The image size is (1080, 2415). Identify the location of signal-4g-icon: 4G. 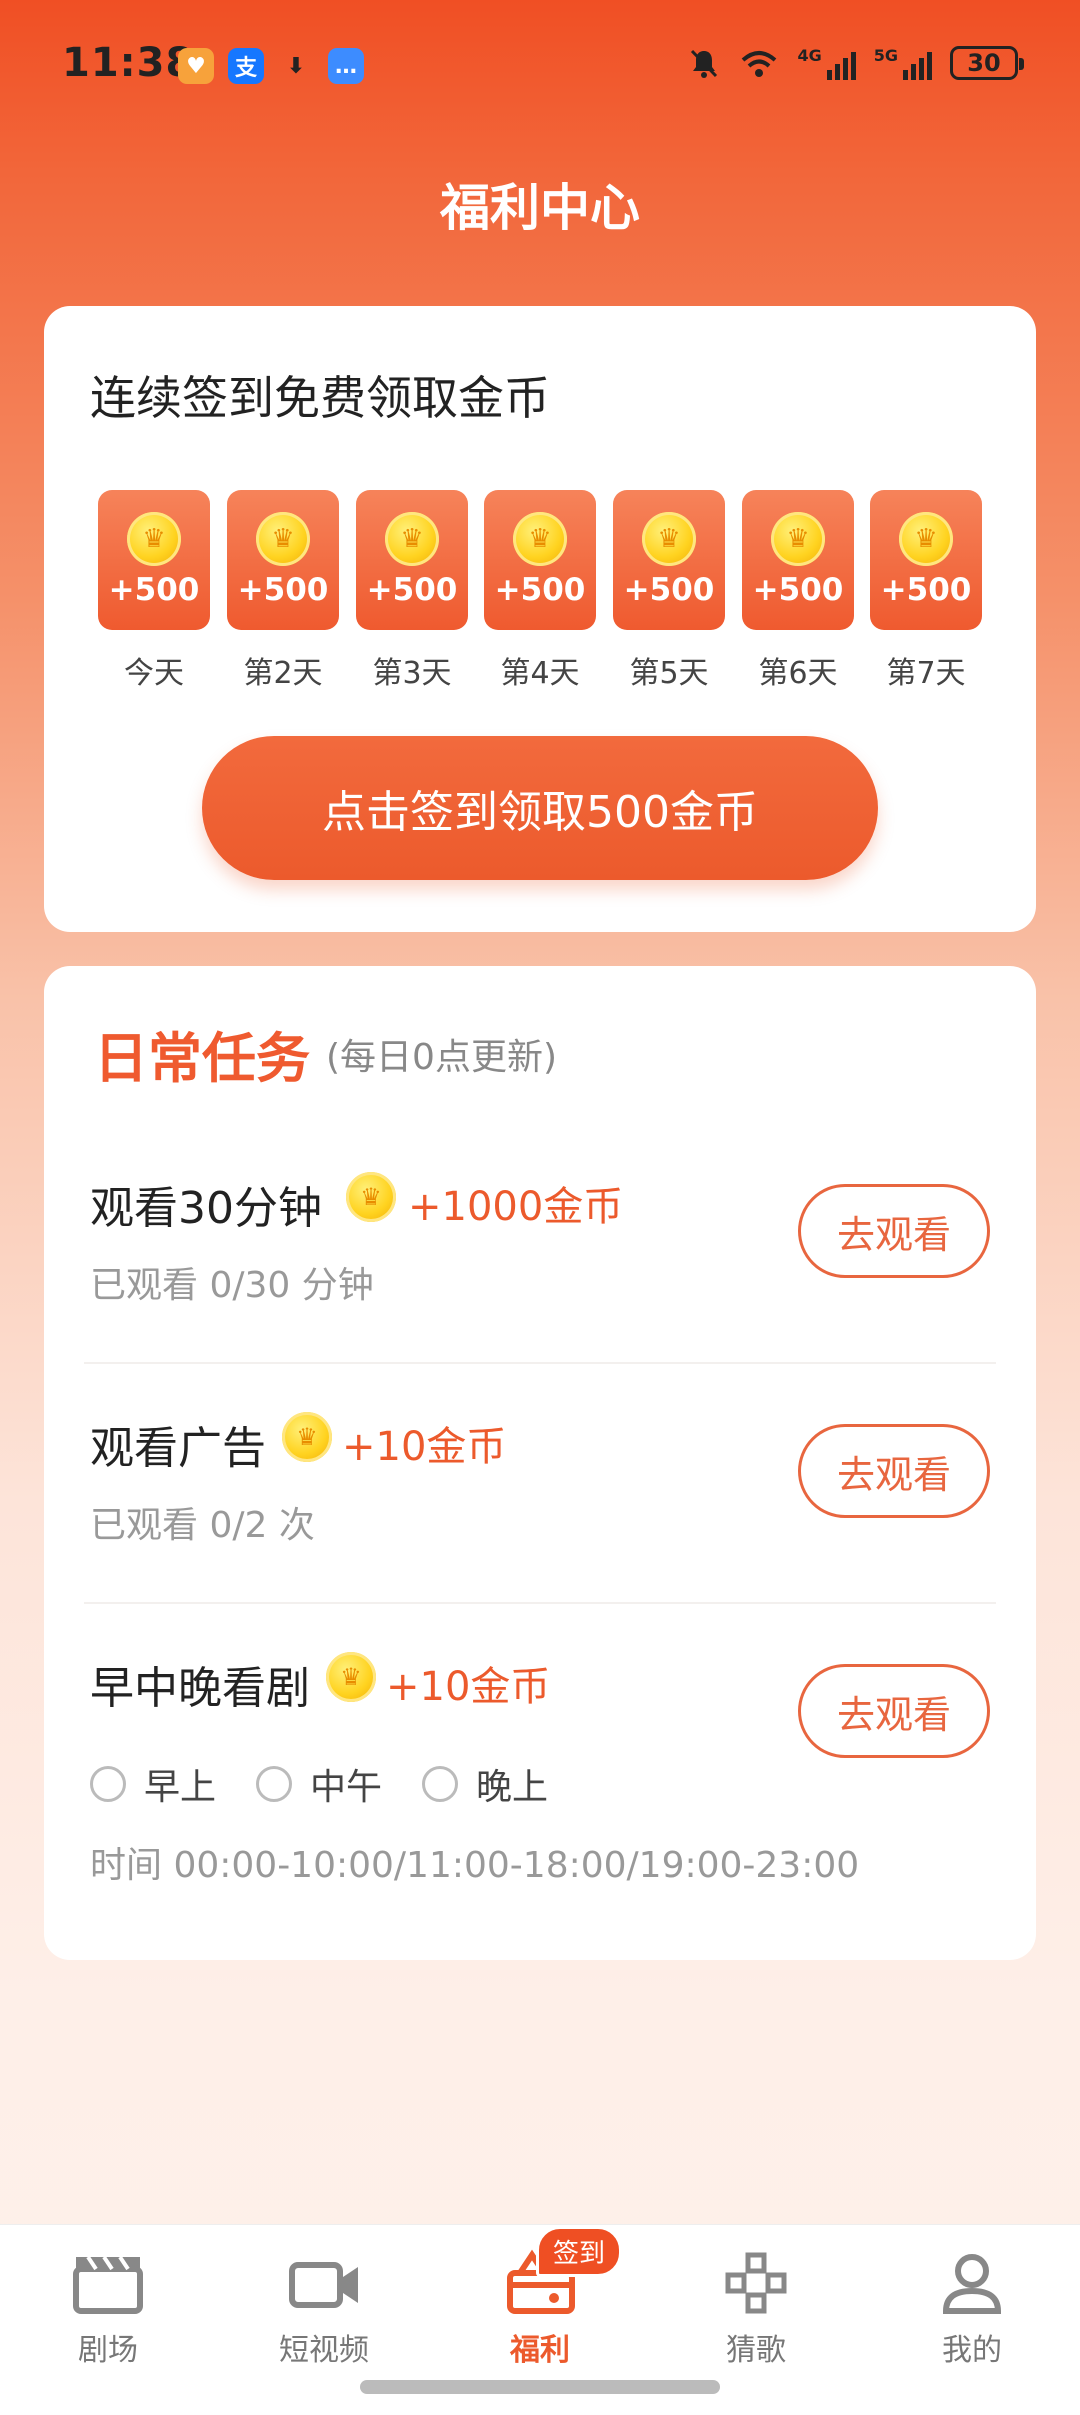
(826, 63).